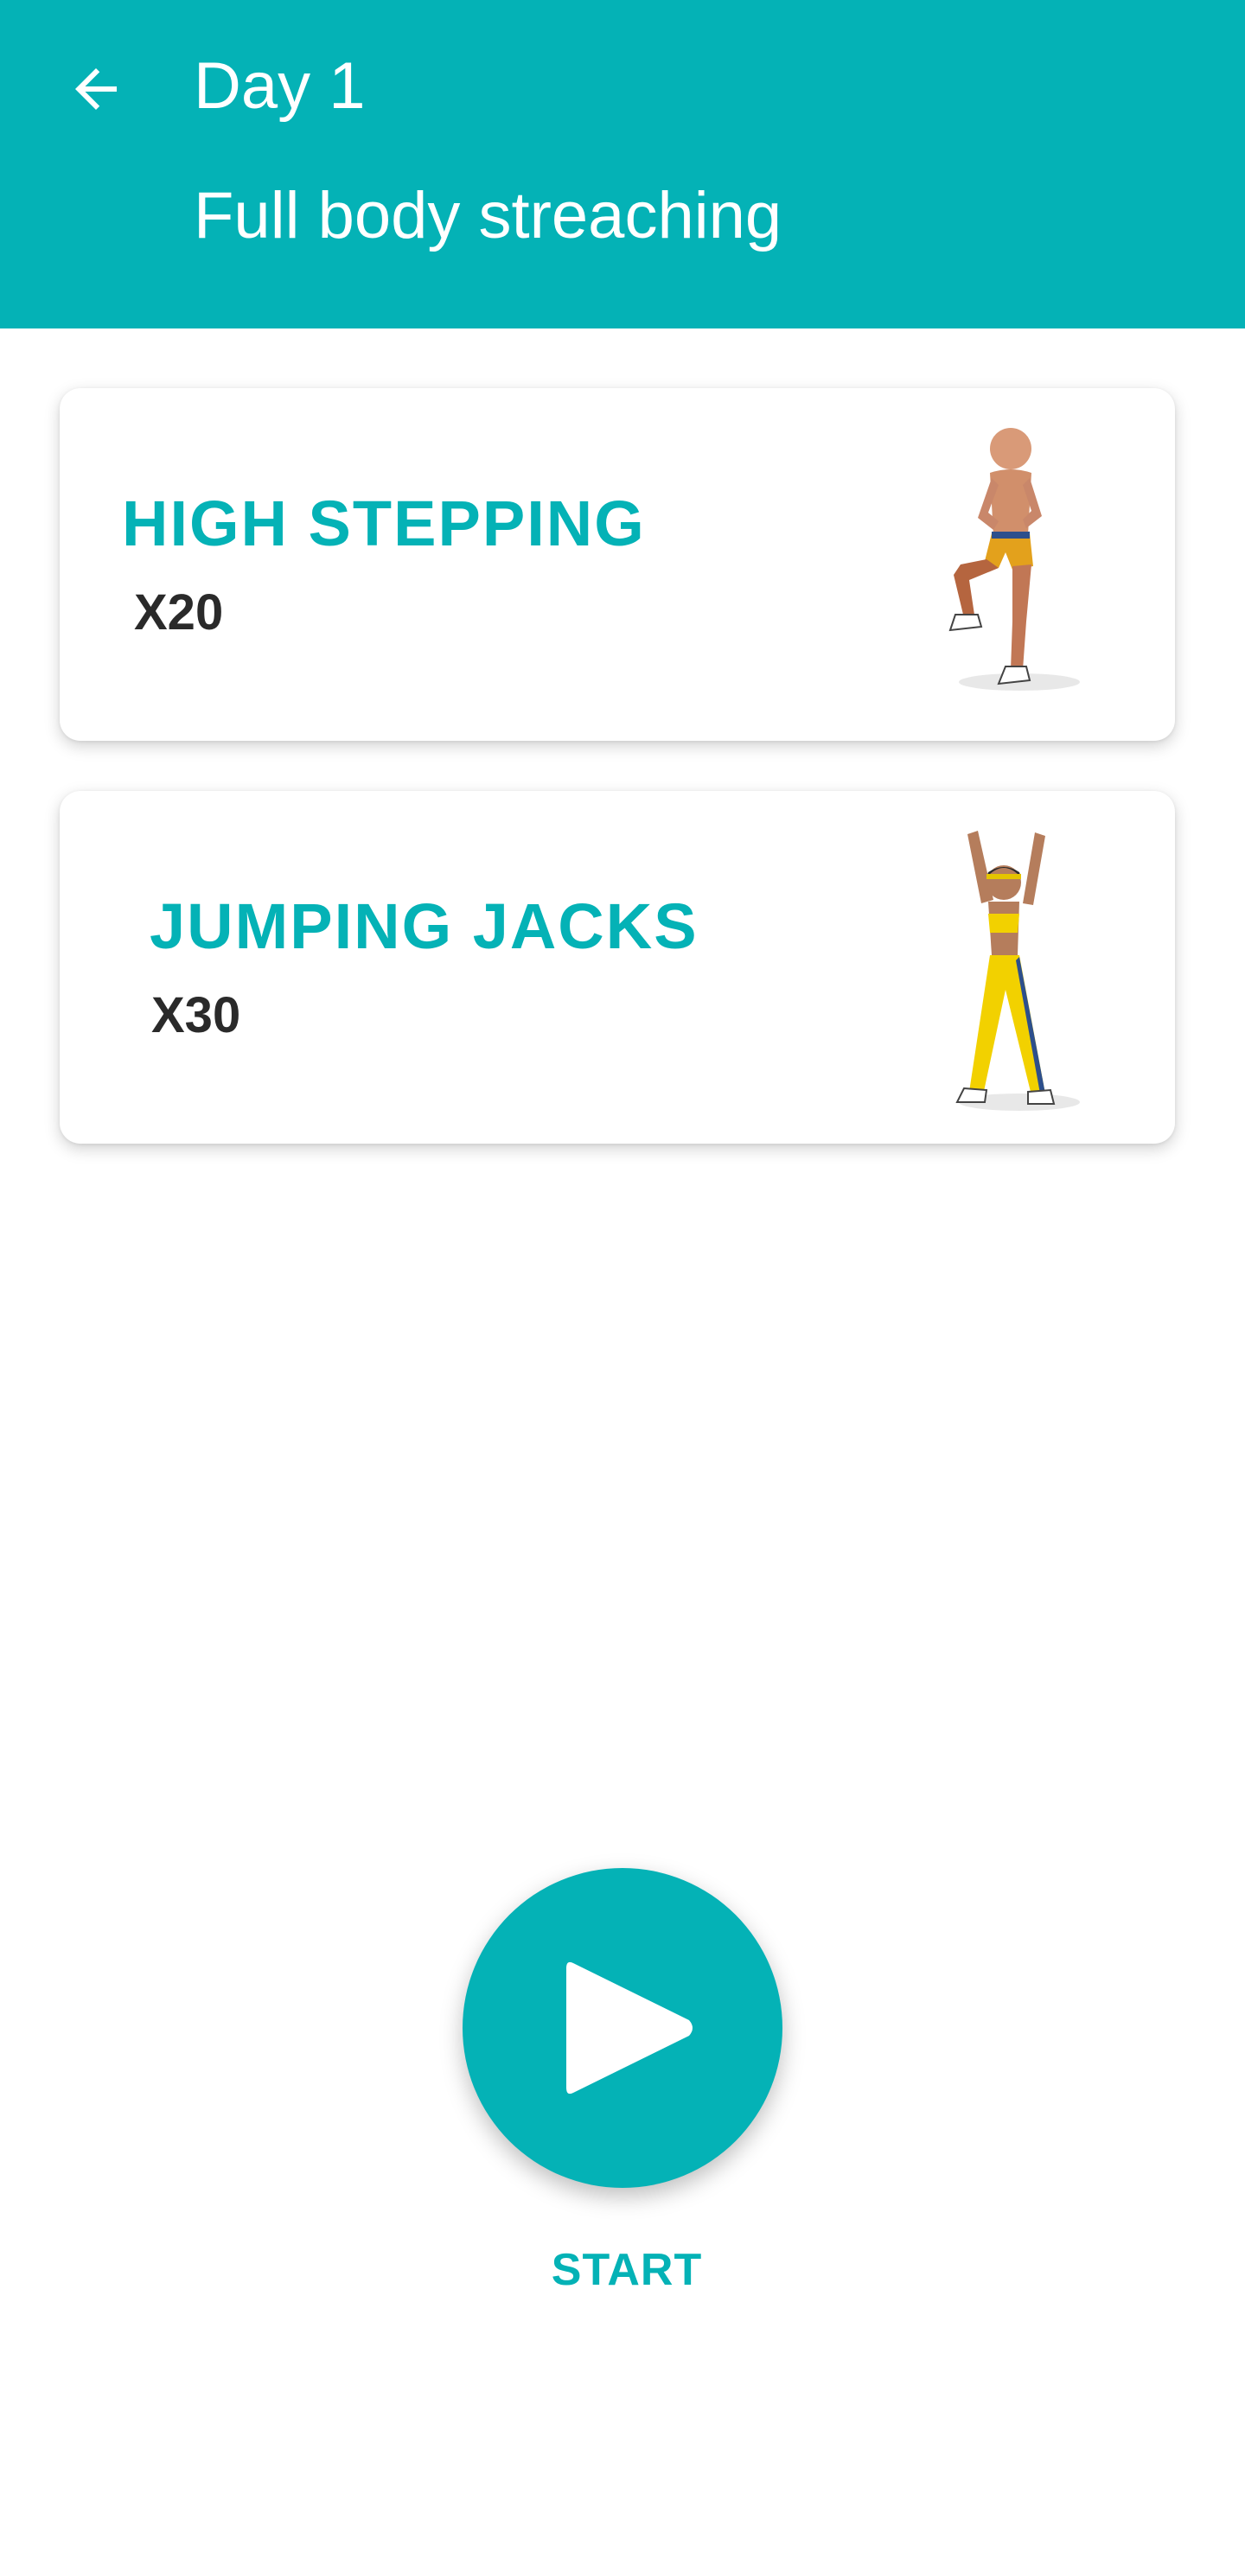 This screenshot has height=2576, width=1245. What do you see at coordinates (179, 612) in the screenshot?
I see `exercise-reps: X20` at bounding box center [179, 612].